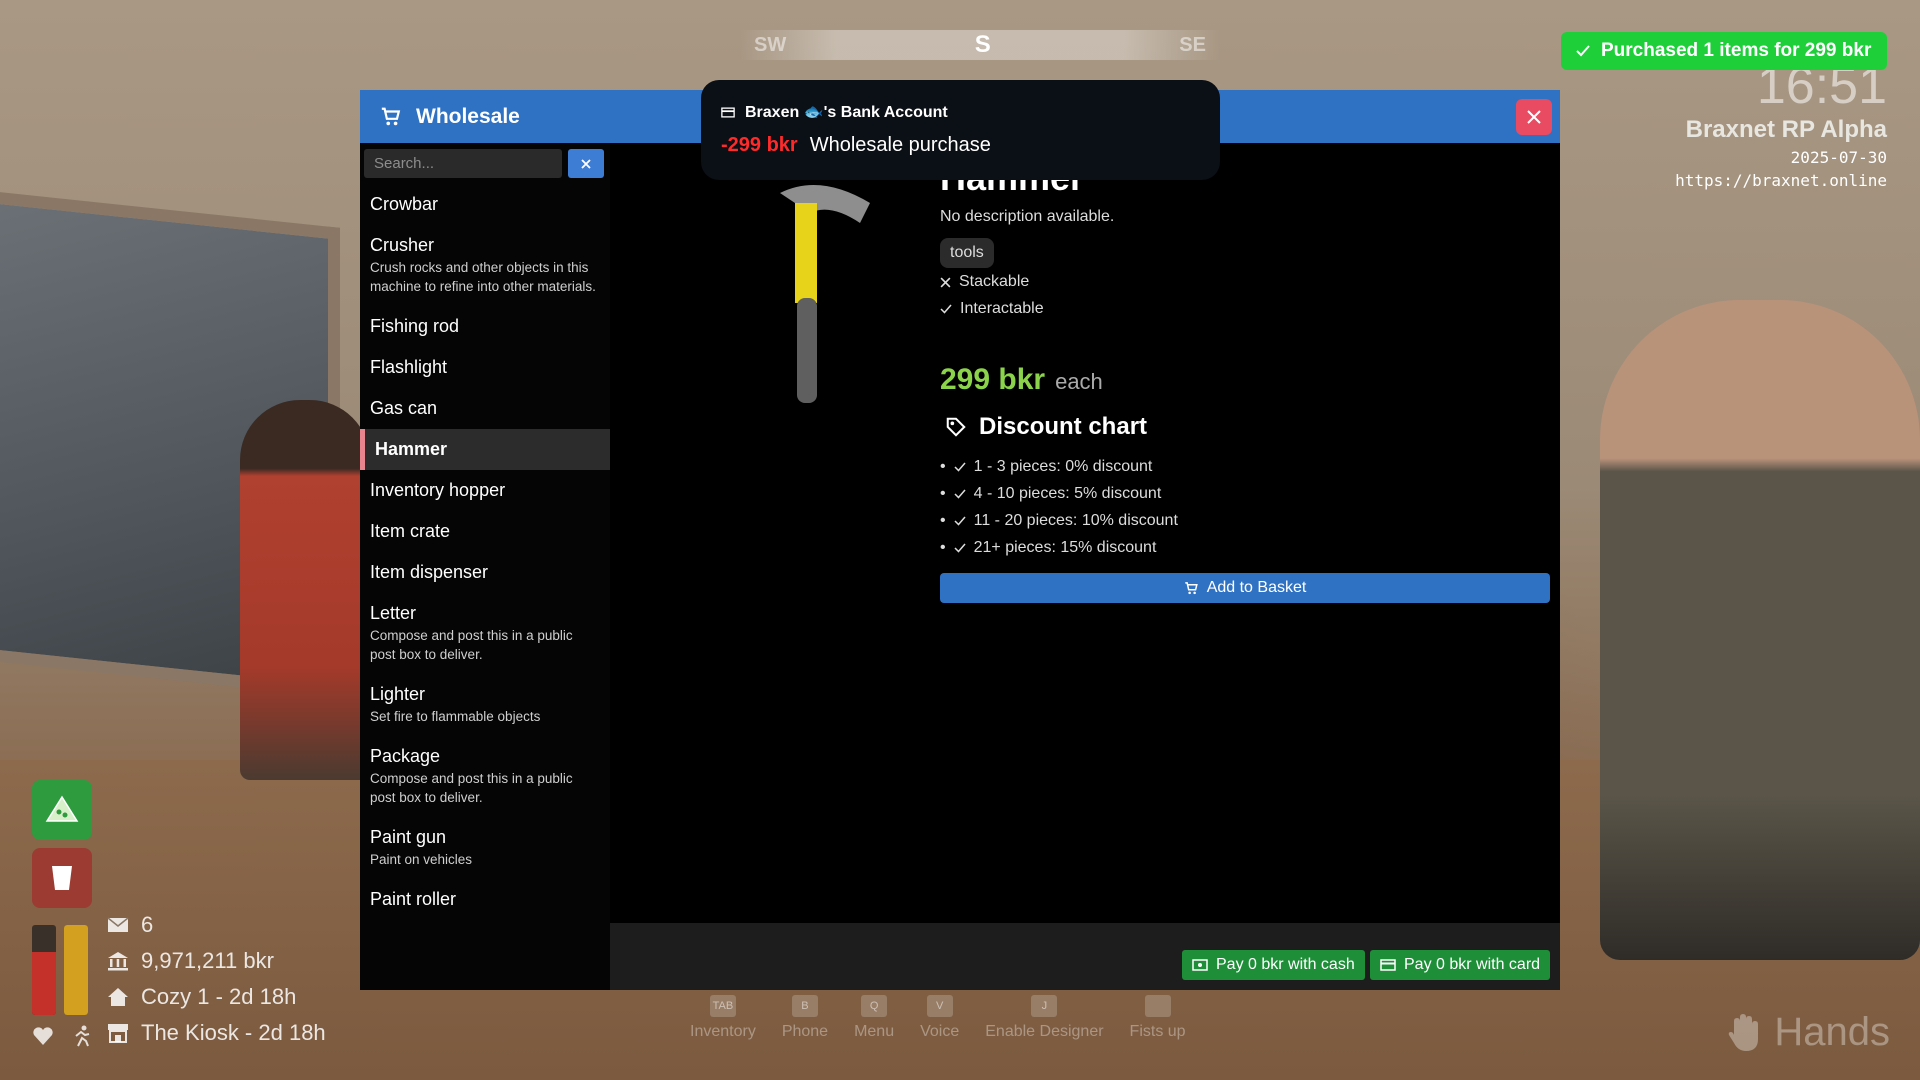  I want to click on compass-right: SE, so click(1192, 44).